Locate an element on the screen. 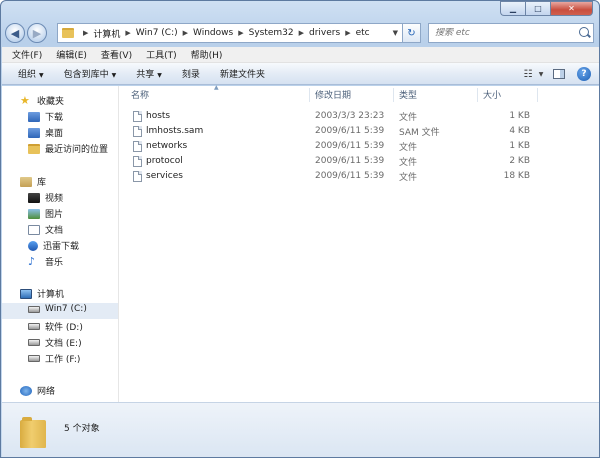 This screenshot has width=600, height=458. sidebar-item-pictures: 图片 is located at coordinates (45, 213).